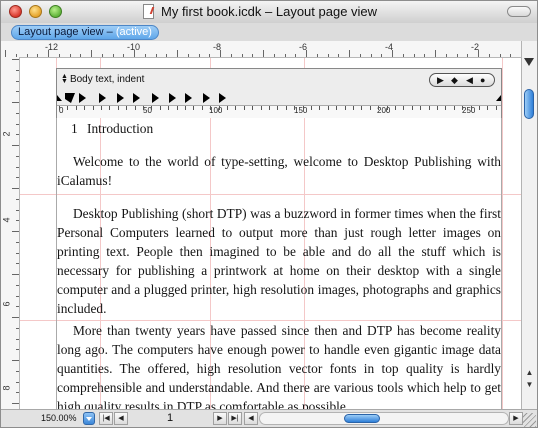 The height and width of the screenshot is (428, 538). What do you see at coordinates (469, 80) in the screenshot?
I see `right-tab-icon: ◀` at bounding box center [469, 80].